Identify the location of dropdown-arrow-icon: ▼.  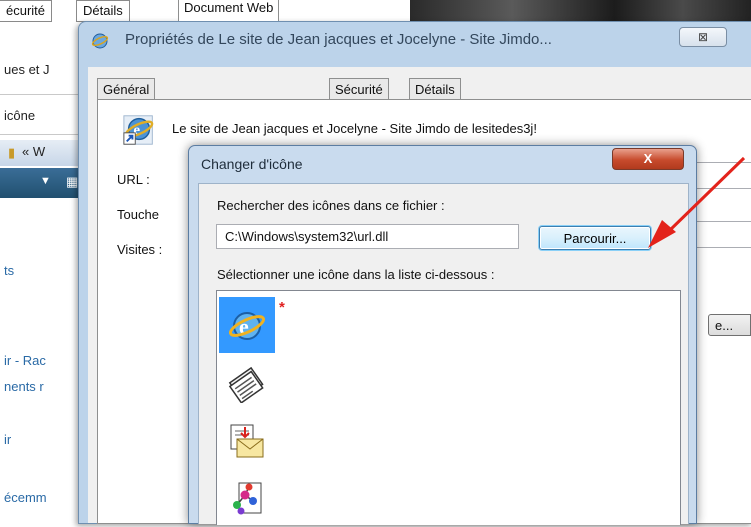
(45, 181).